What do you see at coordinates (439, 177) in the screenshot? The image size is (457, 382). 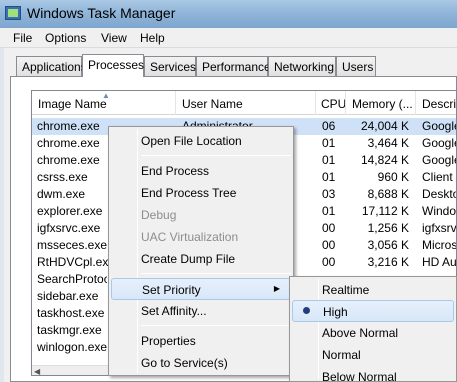 I see `cell-description: Client S` at bounding box center [439, 177].